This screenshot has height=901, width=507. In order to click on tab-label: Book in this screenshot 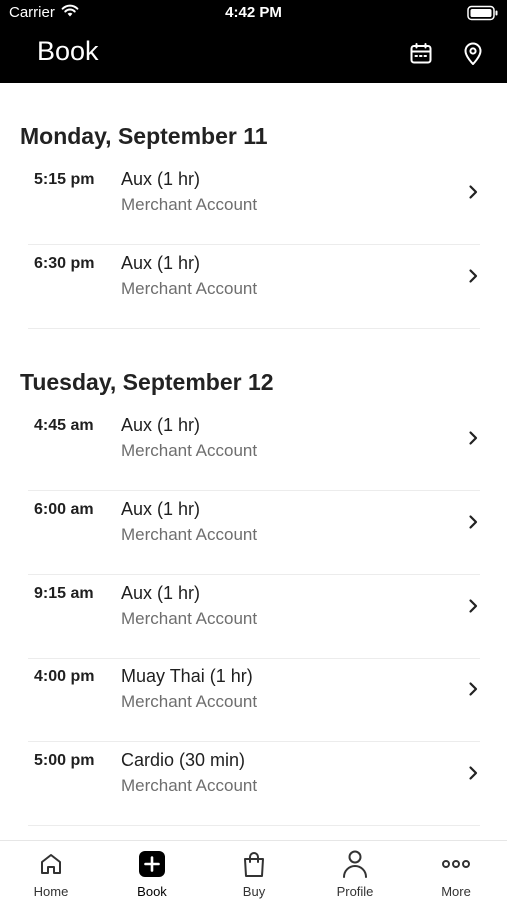, I will do `click(152, 891)`.